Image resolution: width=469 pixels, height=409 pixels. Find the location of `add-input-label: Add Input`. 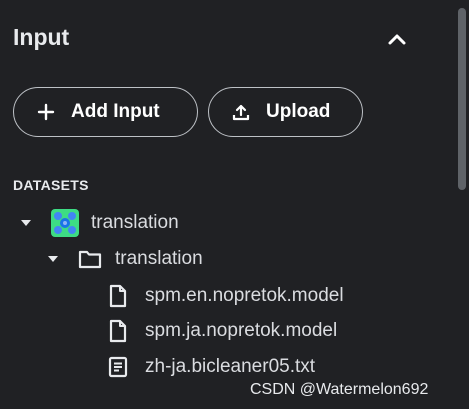

add-input-label: Add Input is located at coordinates (115, 111).